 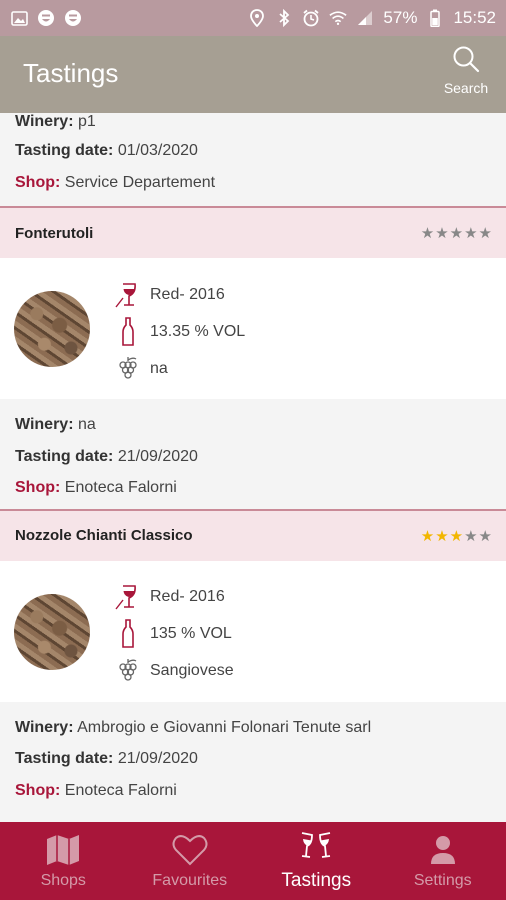 I want to click on search-icon, so click(x=466, y=61).